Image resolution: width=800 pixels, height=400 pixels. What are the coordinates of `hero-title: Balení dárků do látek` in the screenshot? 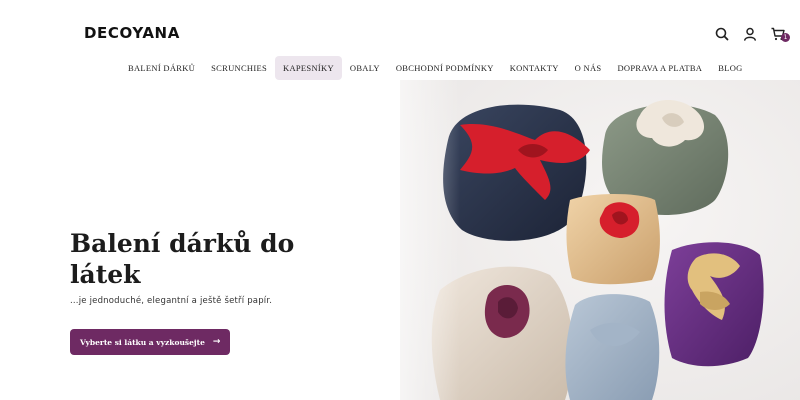 It's located at (182, 259).